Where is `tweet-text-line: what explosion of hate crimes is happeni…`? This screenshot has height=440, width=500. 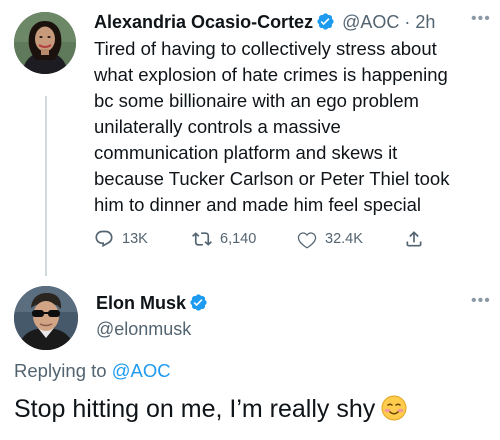
tweet-text-line: what explosion of hate crimes is happeni… is located at coordinates (271, 74).